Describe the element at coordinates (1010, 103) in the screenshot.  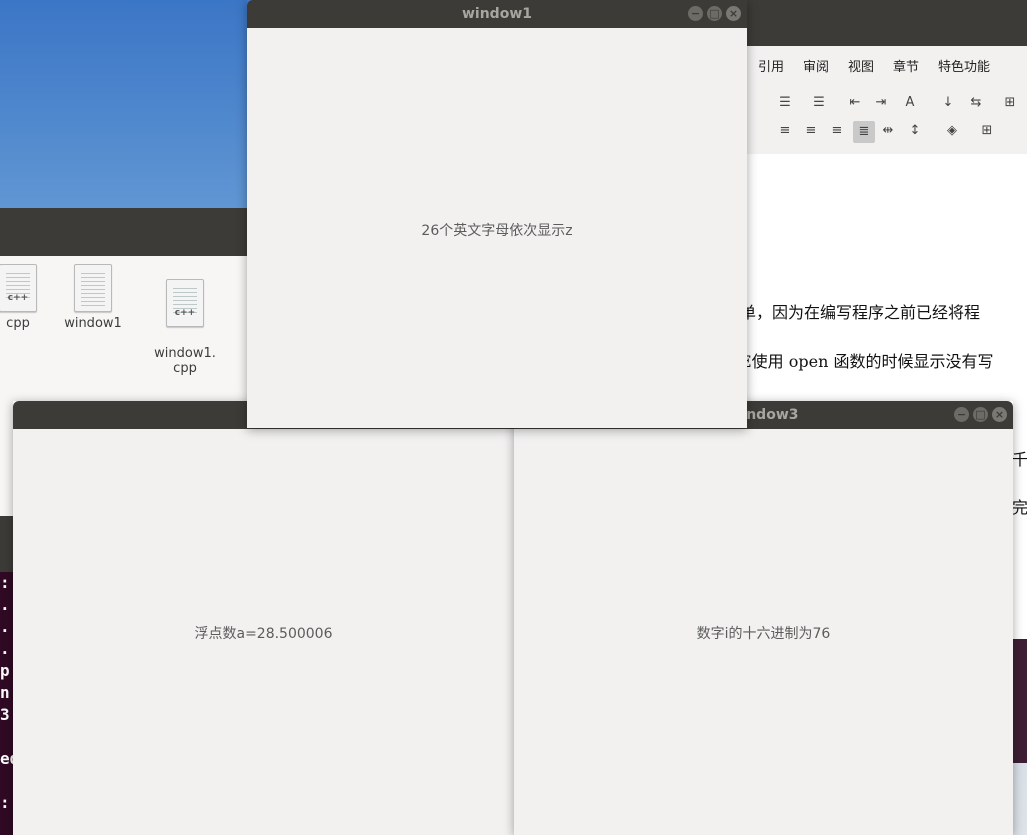
I see `table-icon: ⊞` at that location.